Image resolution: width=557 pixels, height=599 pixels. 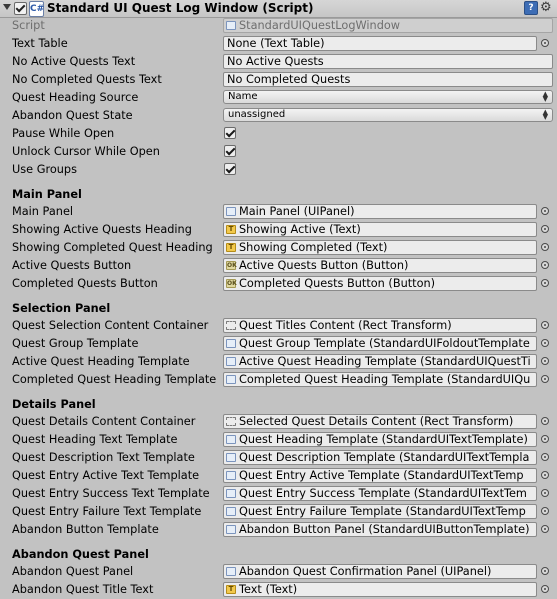 What do you see at coordinates (300, 229) in the screenshot?
I see `object-reference-value: Showing Active (Text)` at bounding box center [300, 229].